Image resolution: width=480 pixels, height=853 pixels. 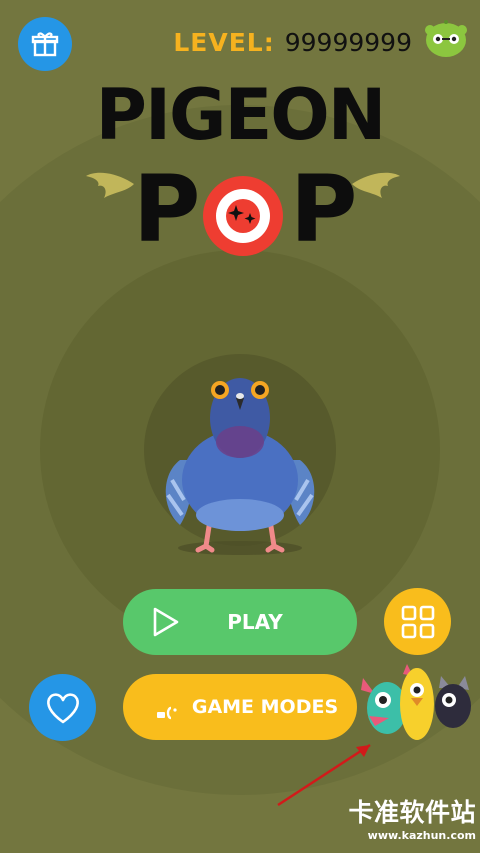 I want to click on heart-button, so click(x=62, y=707).